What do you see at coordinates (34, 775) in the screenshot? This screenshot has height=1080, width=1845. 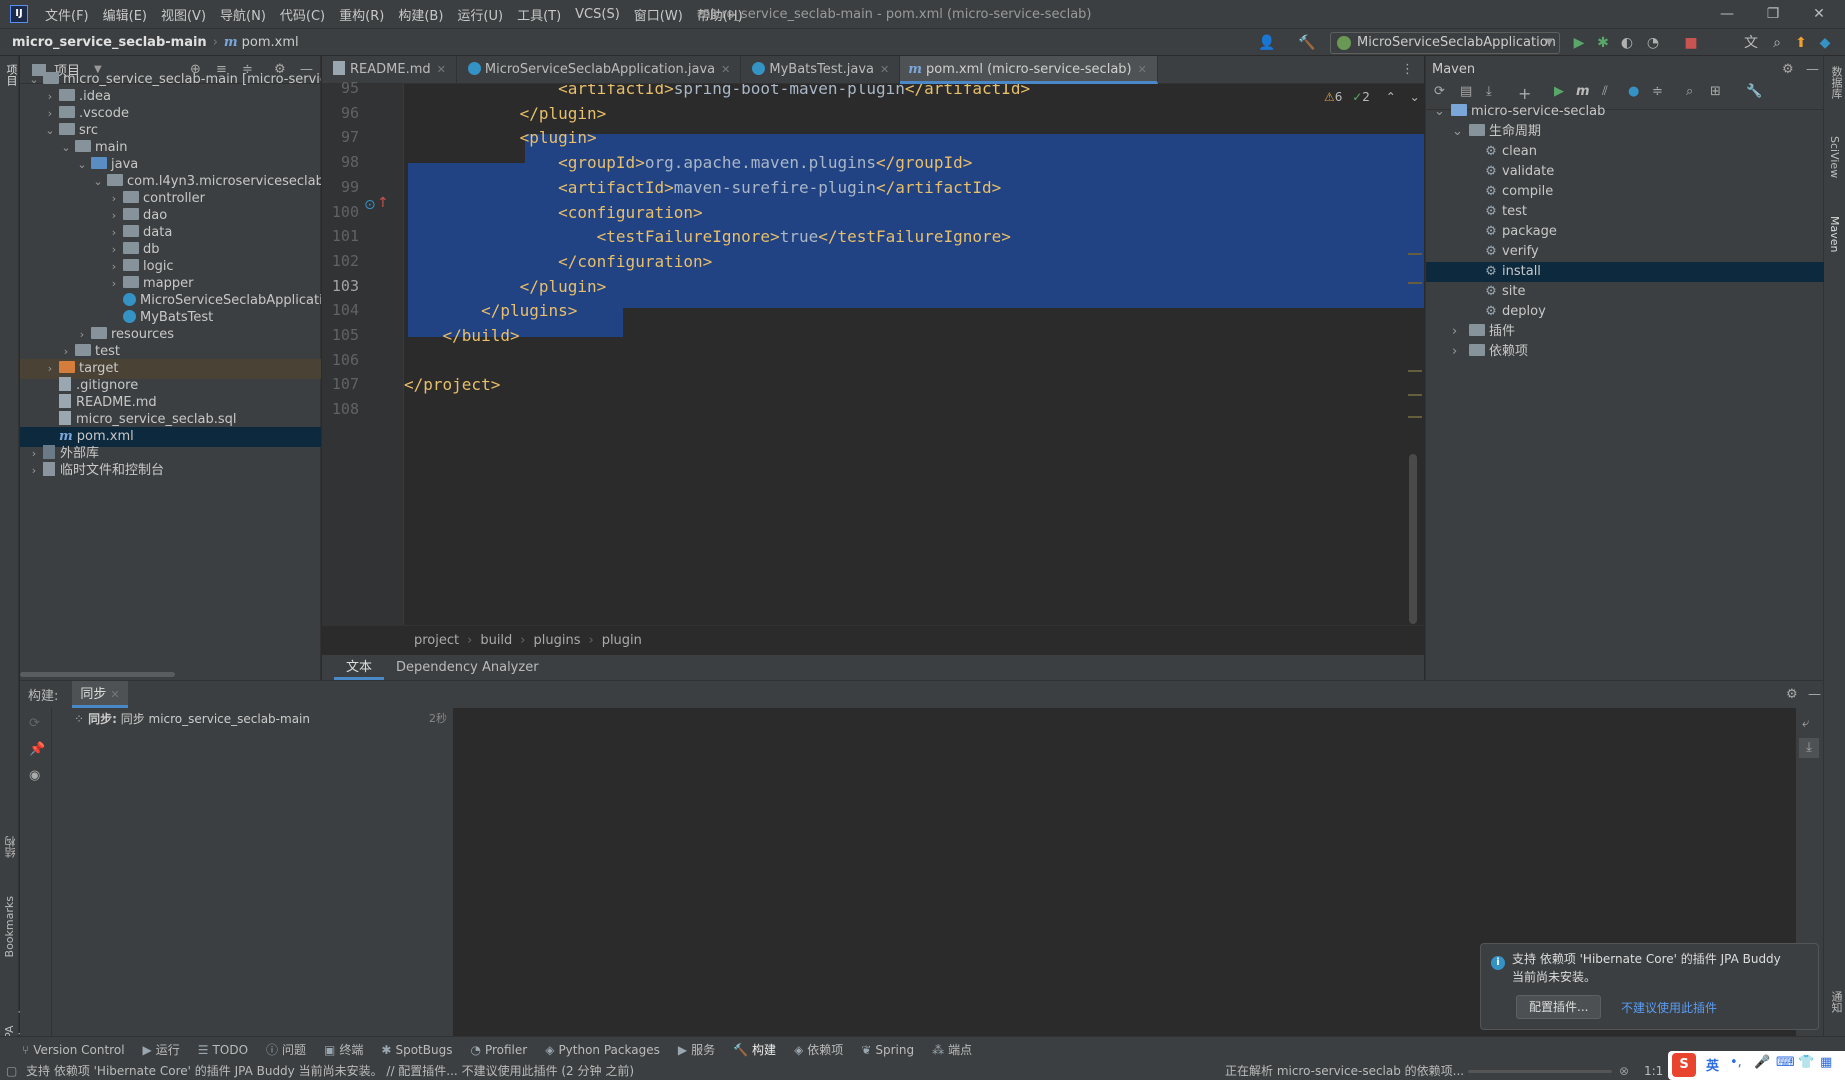 I see `eye-icon: ◉` at bounding box center [34, 775].